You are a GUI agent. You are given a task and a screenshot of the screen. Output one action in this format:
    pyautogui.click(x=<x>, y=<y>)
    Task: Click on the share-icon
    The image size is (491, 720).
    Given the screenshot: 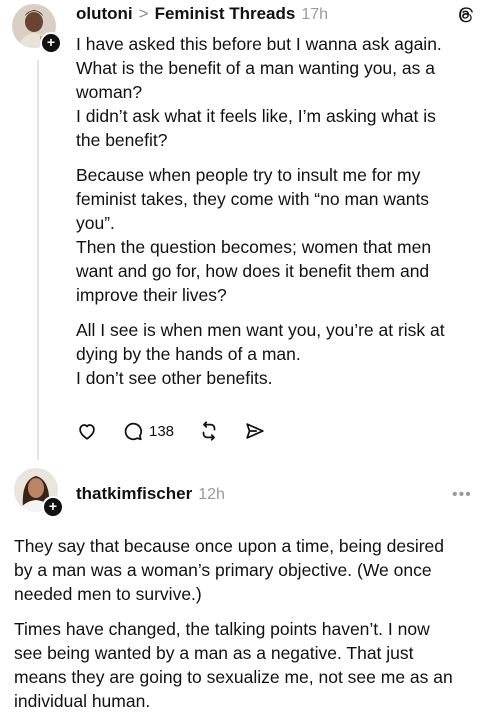 What is the action you would take?
    pyautogui.click(x=255, y=431)
    